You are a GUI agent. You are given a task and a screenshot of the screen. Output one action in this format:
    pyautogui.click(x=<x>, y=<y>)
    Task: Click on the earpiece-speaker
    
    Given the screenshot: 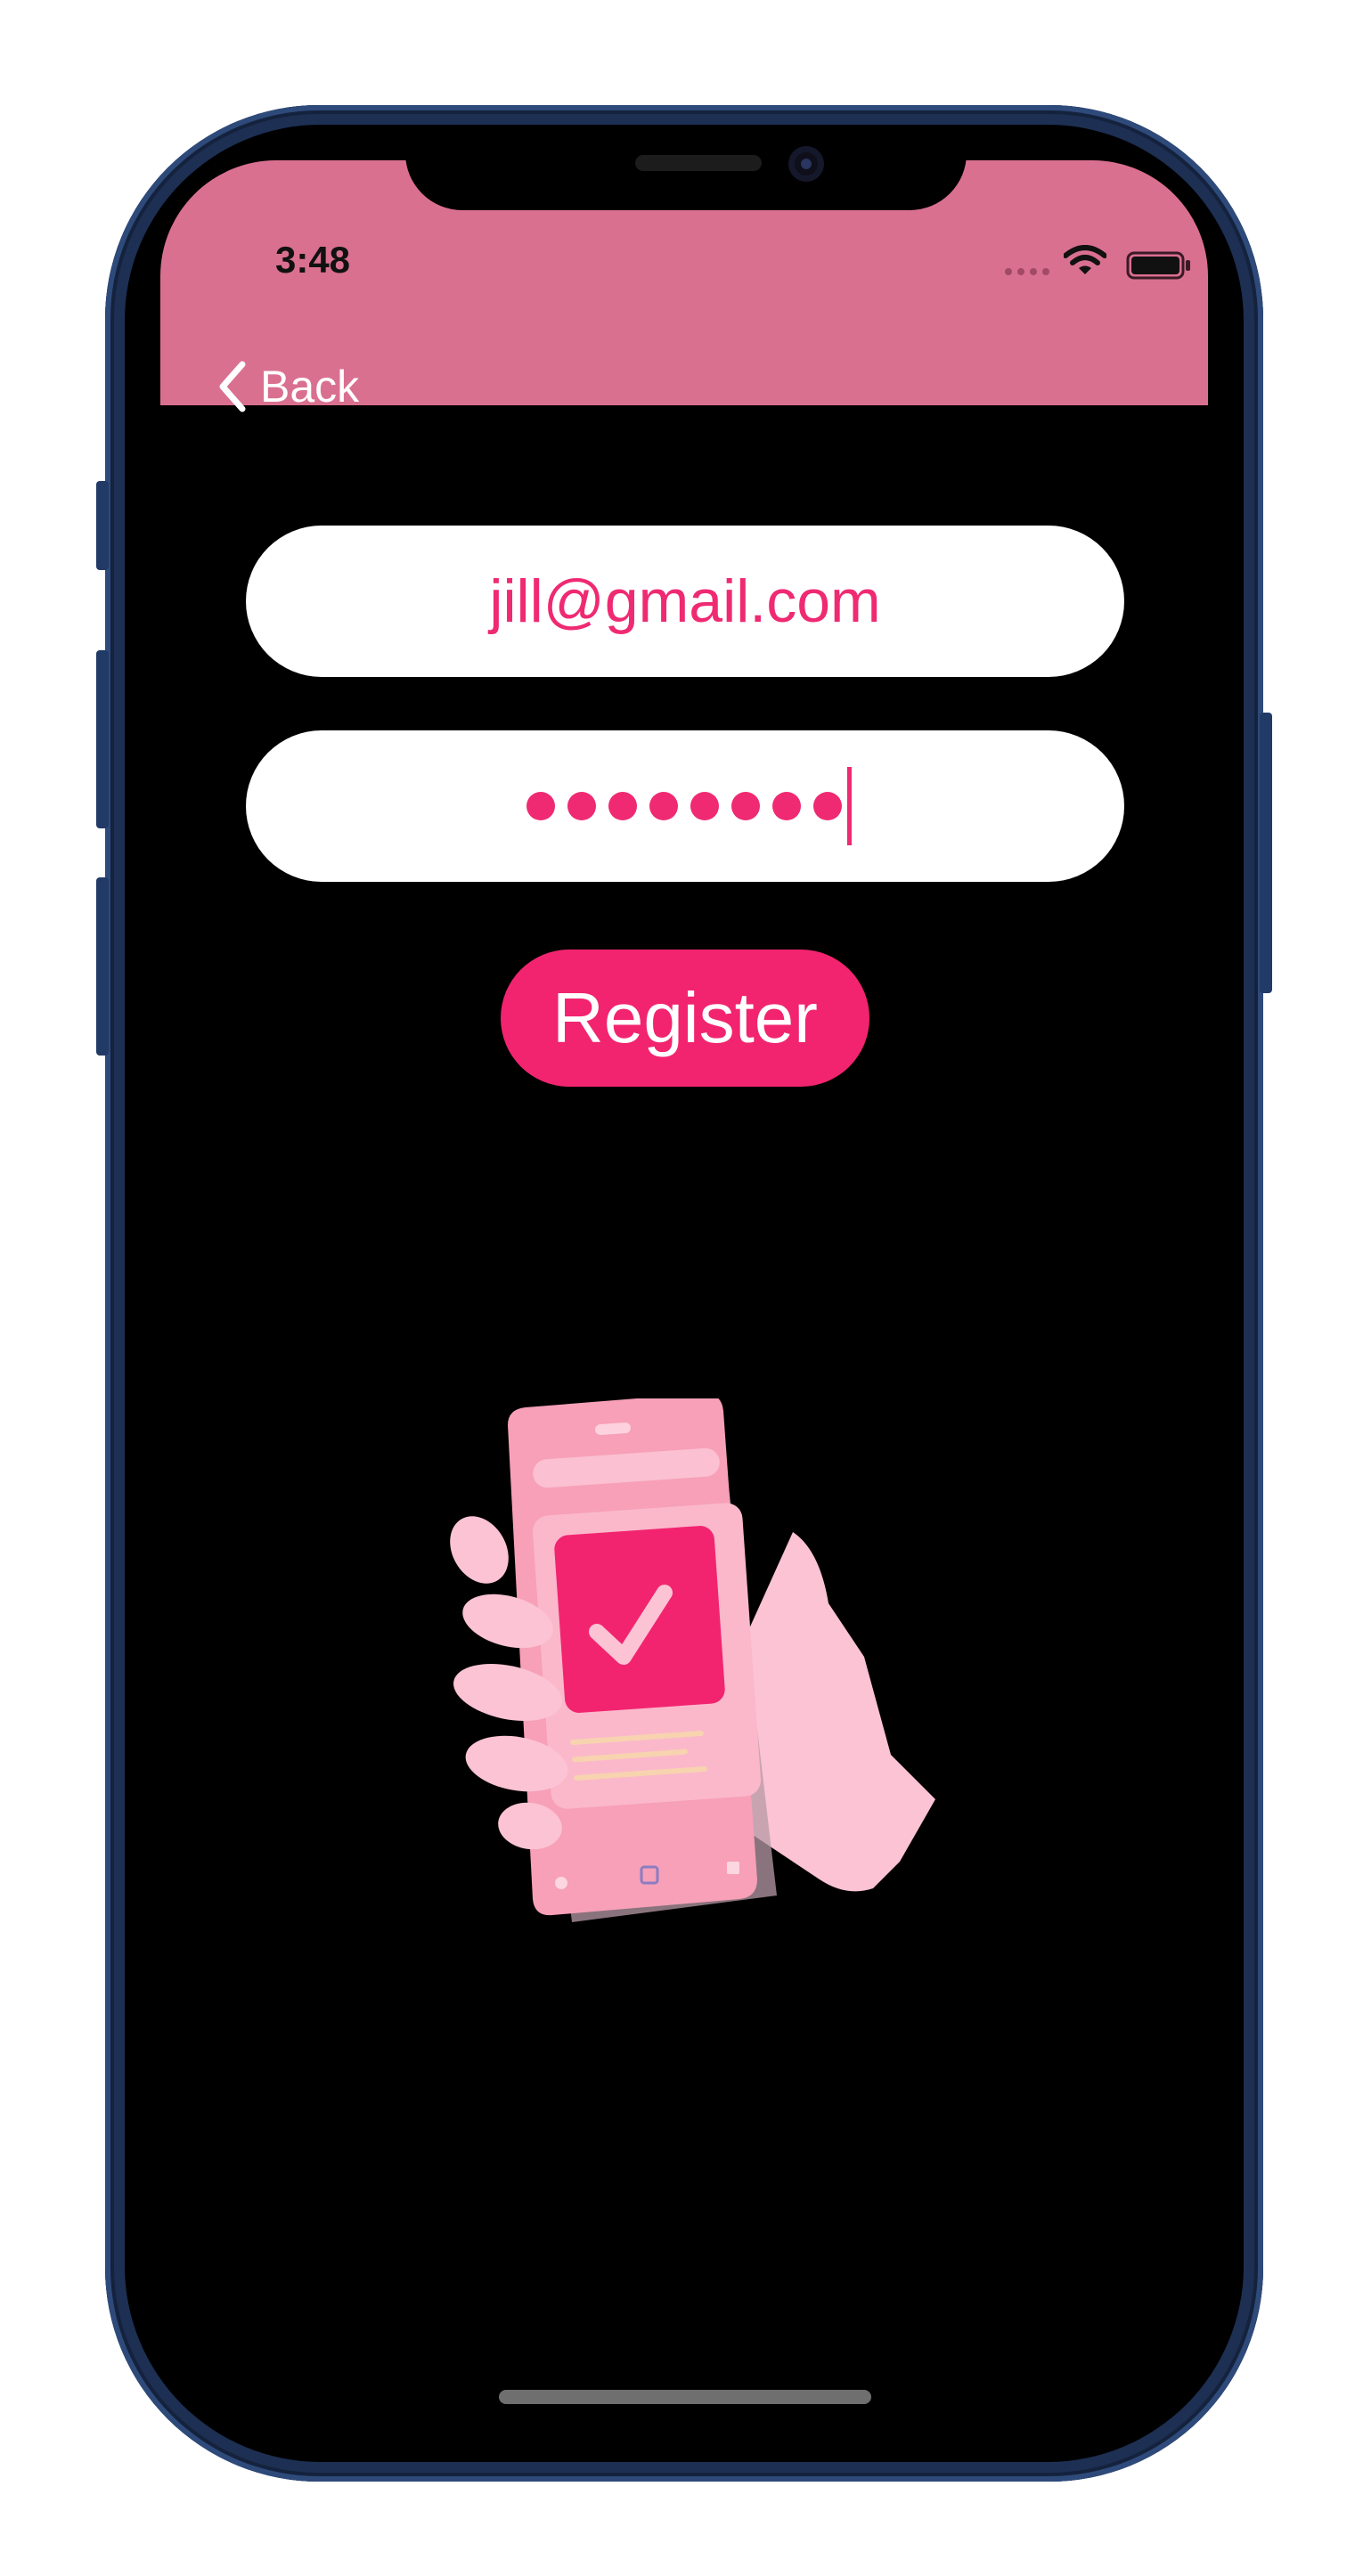 What is the action you would take?
    pyautogui.click(x=698, y=163)
    